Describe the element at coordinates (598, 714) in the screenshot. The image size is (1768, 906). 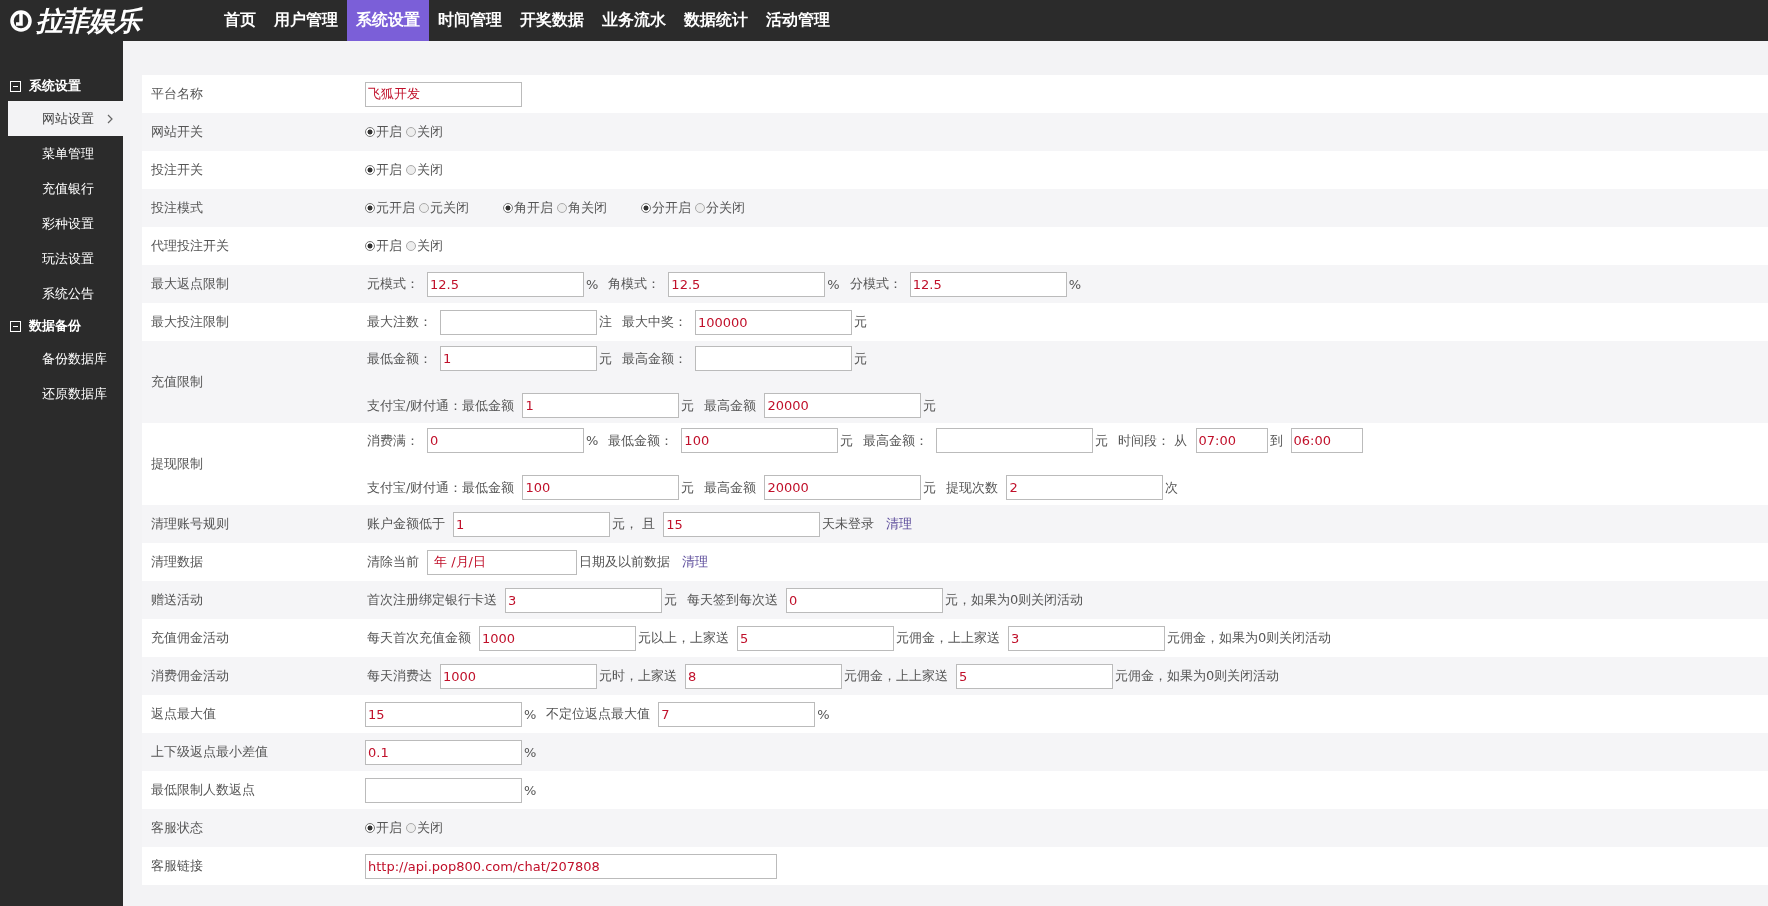
I see `field-text: 不定位返点最大值` at that location.